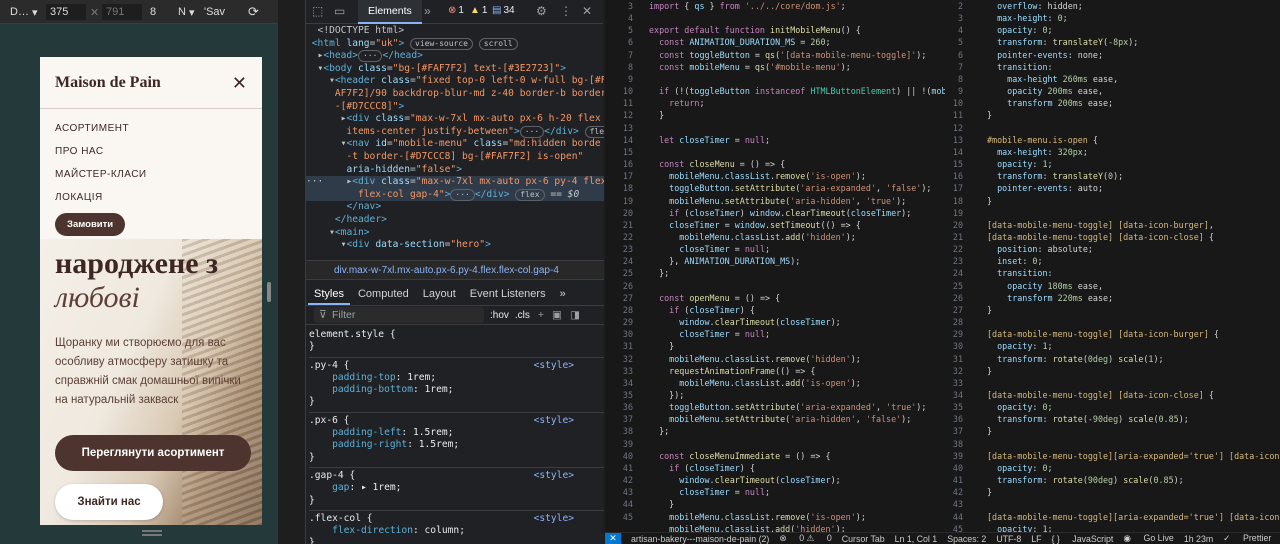 This screenshot has width=1280, height=544. Describe the element at coordinates (153, 453) in the screenshot. I see `view-assortment-button: Переглянути асортимент` at that location.